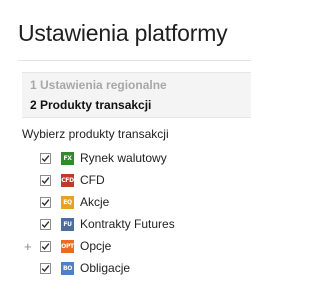  I want to click on title-divider, so click(134, 60).